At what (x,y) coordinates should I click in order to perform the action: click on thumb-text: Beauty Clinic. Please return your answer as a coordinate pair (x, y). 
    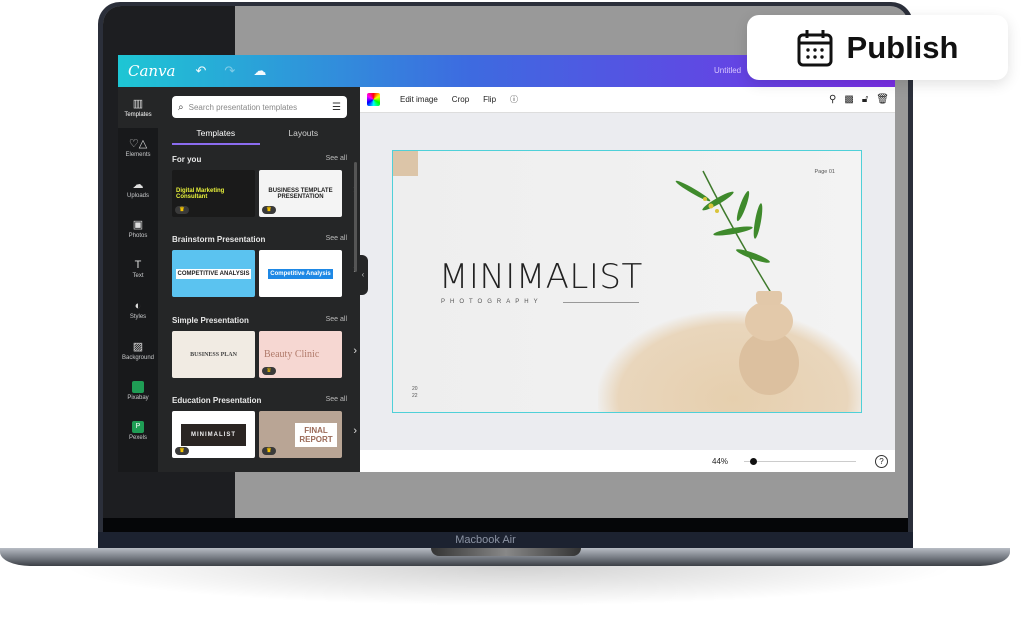
    Looking at the image, I should click on (292, 354).